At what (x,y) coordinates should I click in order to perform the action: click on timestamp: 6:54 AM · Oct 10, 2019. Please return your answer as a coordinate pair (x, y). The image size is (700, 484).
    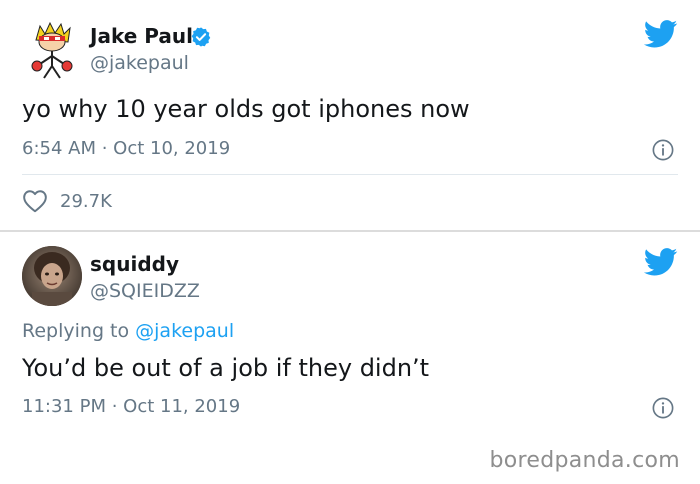
    Looking at the image, I should click on (126, 148).